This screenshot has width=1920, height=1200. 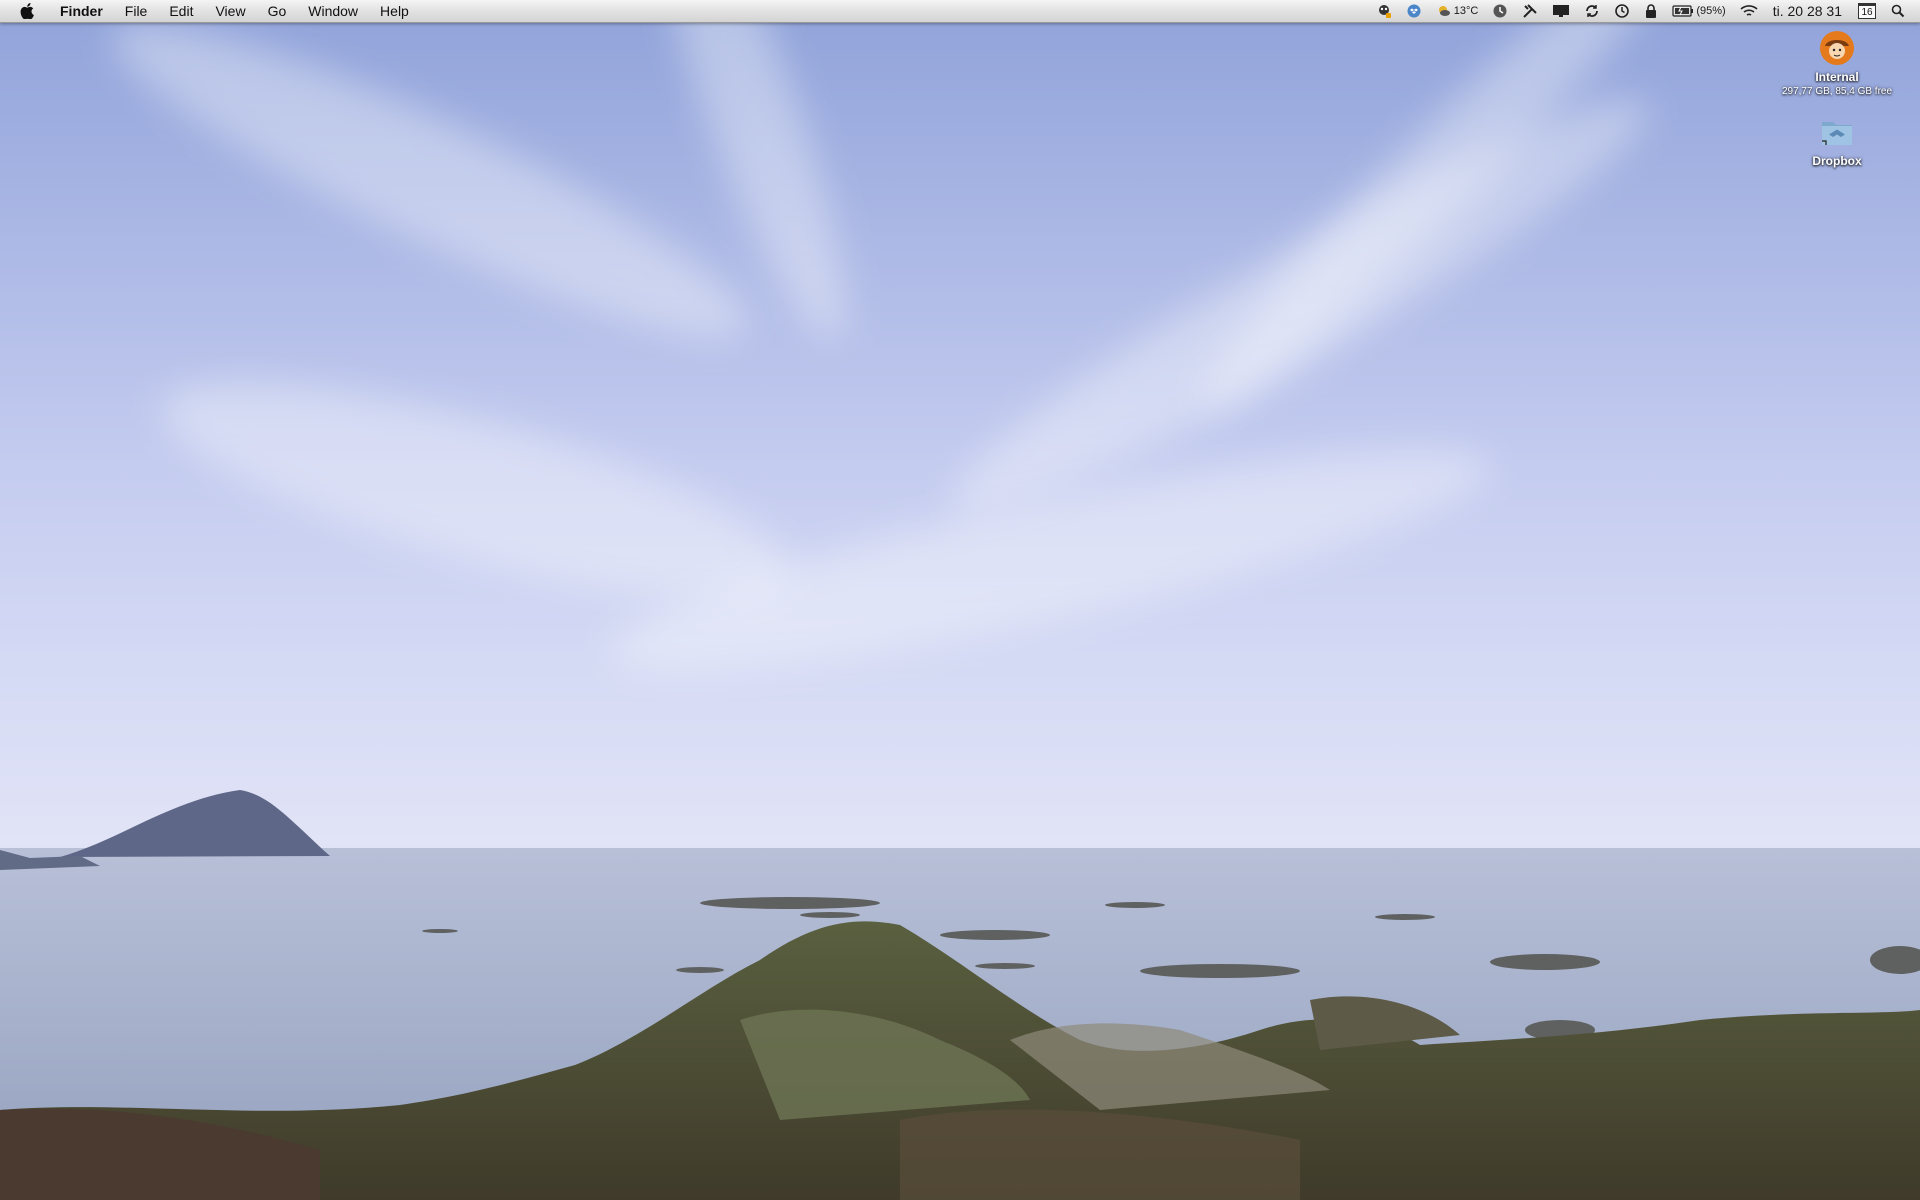 I want to click on menu-help: Help, so click(x=394, y=11).